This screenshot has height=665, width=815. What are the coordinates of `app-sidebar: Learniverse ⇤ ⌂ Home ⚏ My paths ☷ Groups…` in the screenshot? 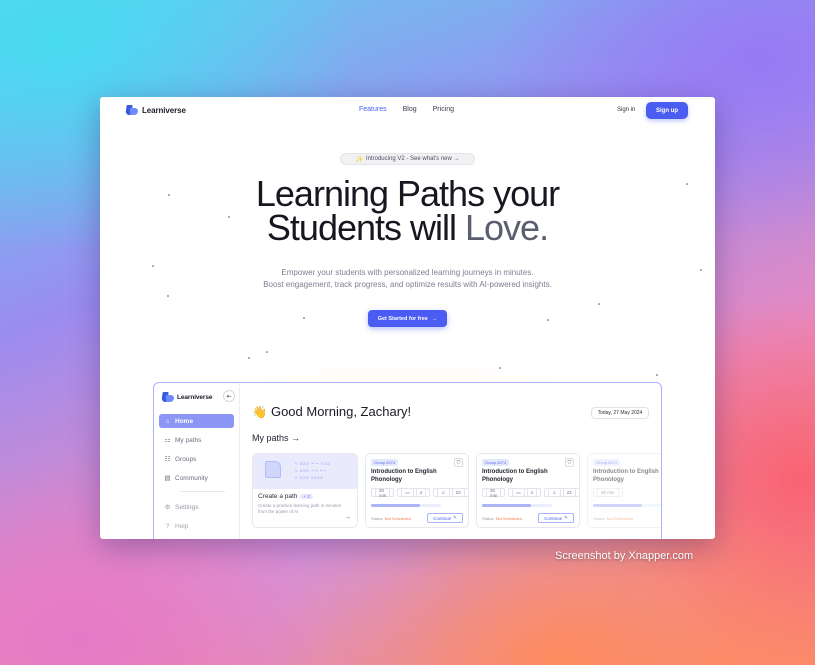 It's located at (197, 461).